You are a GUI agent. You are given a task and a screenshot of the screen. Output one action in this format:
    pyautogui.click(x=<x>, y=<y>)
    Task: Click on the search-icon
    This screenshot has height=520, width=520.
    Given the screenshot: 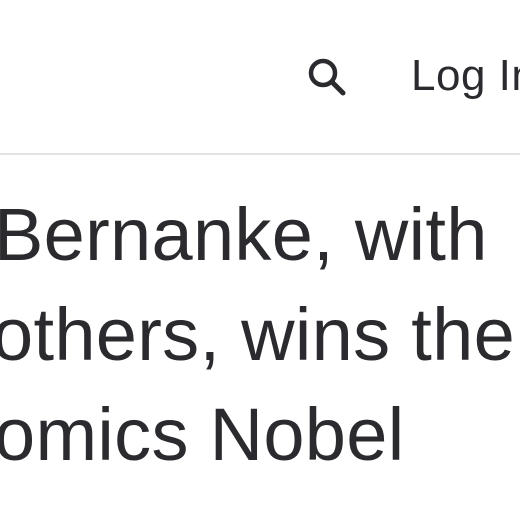 What is the action you would take?
    pyautogui.click(x=327, y=77)
    